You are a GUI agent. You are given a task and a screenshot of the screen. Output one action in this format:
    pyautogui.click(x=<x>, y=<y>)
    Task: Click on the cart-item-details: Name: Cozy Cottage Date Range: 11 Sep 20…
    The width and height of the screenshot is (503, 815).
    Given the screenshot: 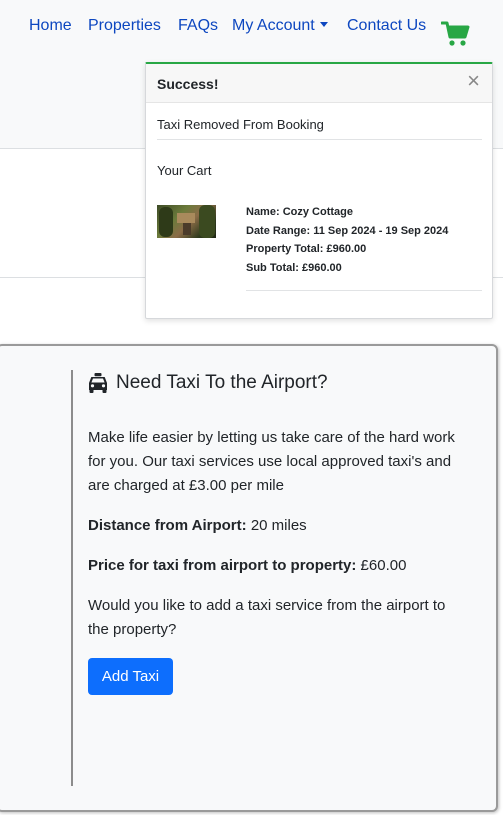 What is the action you would take?
    pyautogui.click(x=347, y=240)
    